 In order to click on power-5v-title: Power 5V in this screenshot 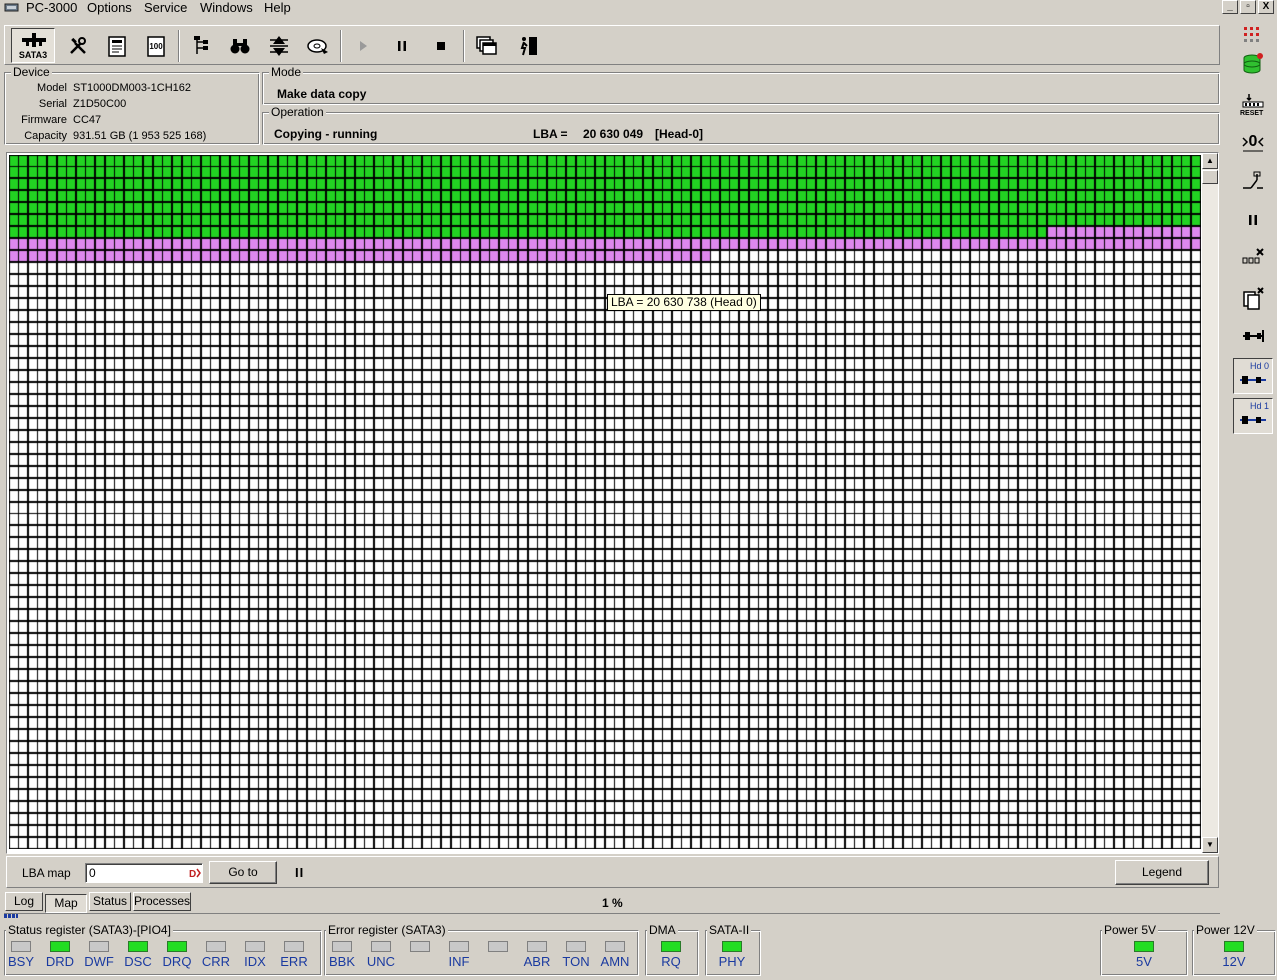, I will do `click(1130, 930)`.